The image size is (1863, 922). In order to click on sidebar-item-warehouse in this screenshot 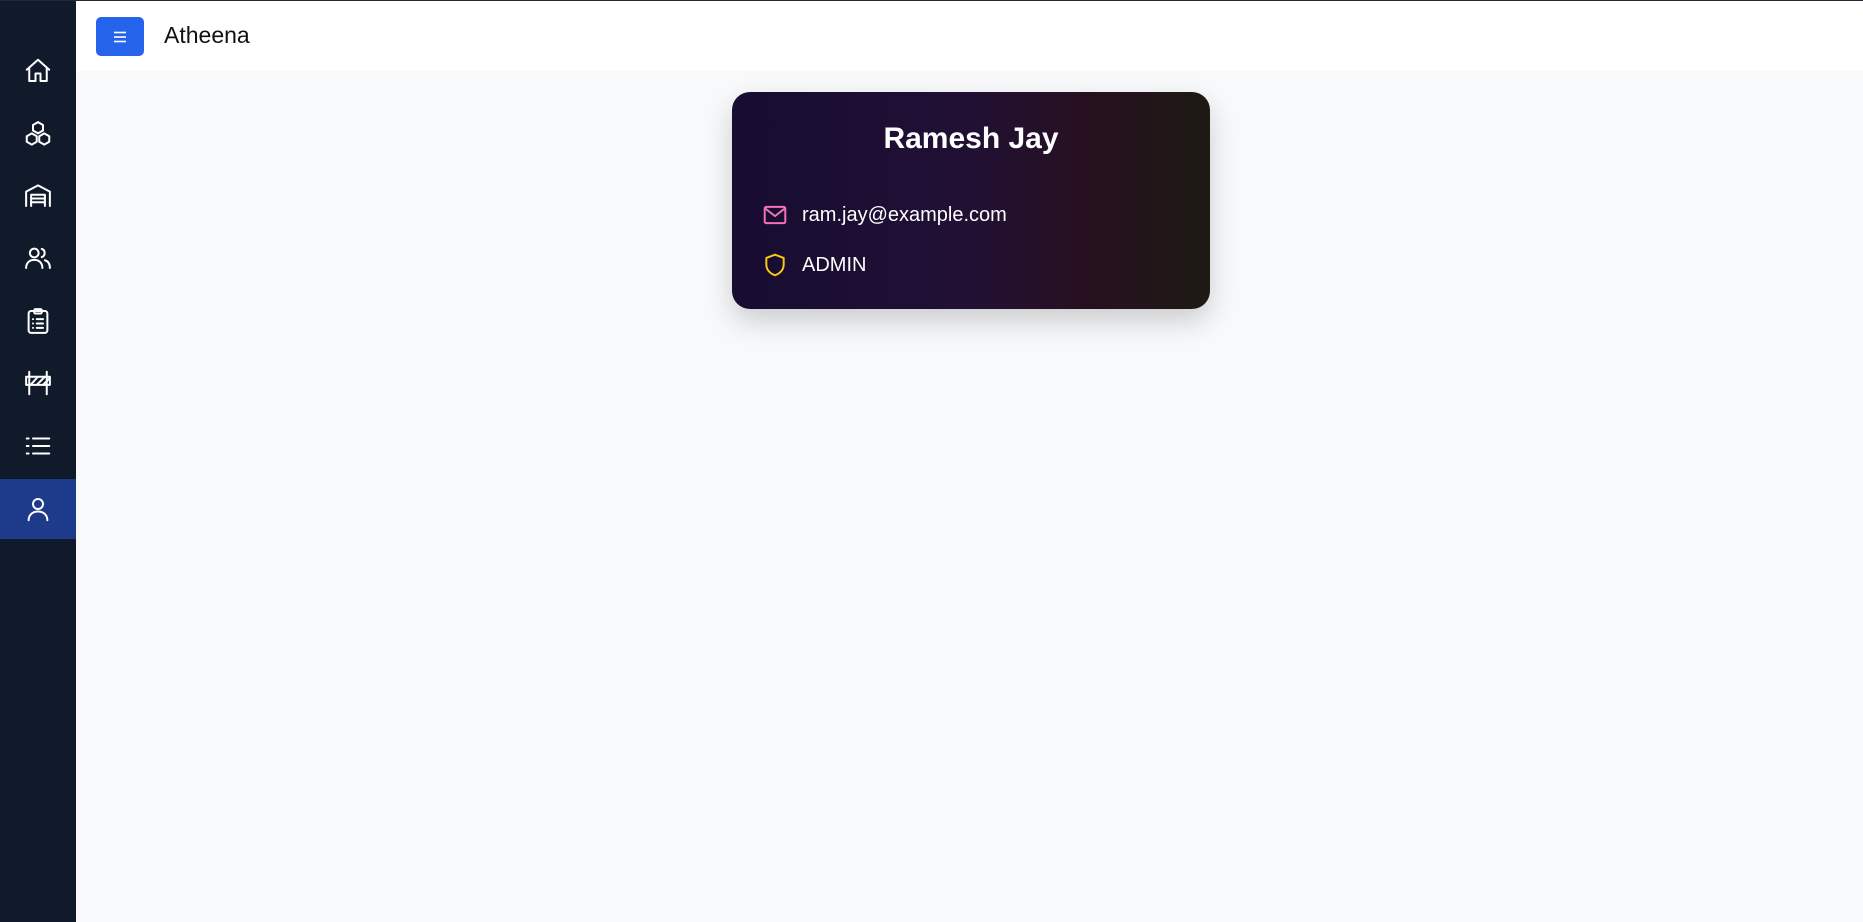, I will do `click(38, 196)`.